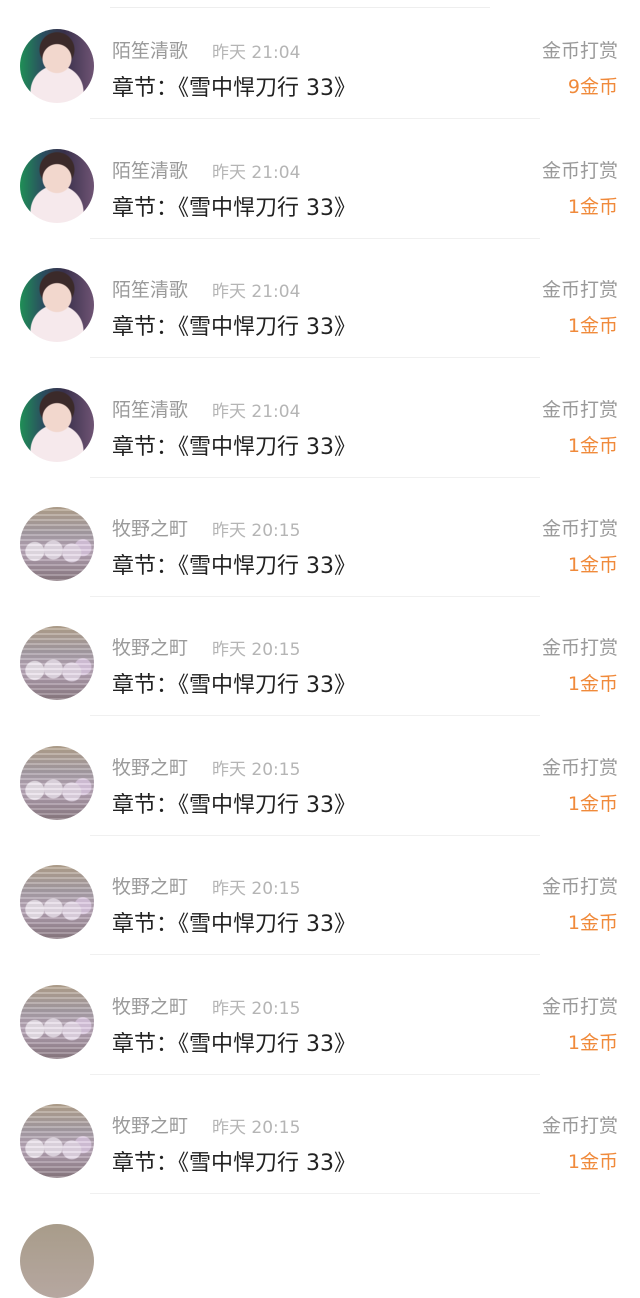  I want to click on list-item: 陌笙清歌 昨天 21:04 章节：《雪中悍刀行 33》 金币打赏 9金币, so click(320, 59).